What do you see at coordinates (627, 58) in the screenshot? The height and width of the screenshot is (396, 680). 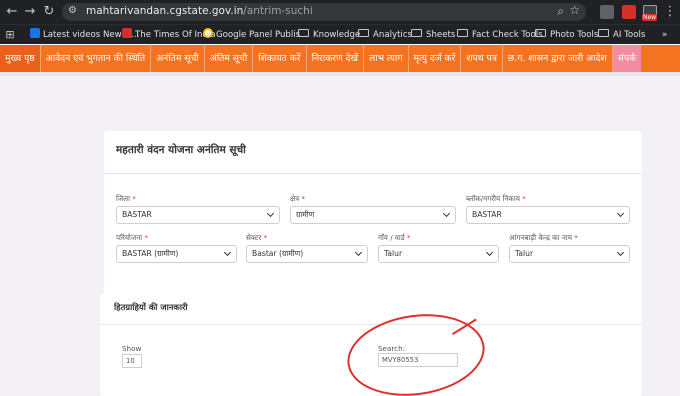 I see `nav-contact: संपर्क` at bounding box center [627, 58].